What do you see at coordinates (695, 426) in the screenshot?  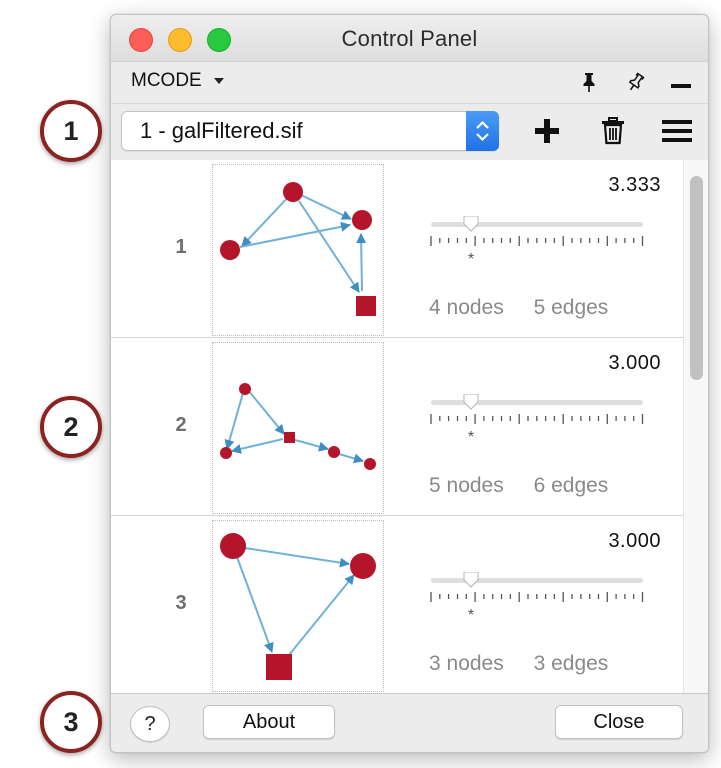 I see `vertical-scrollbar` at bounding box center [695, 426].